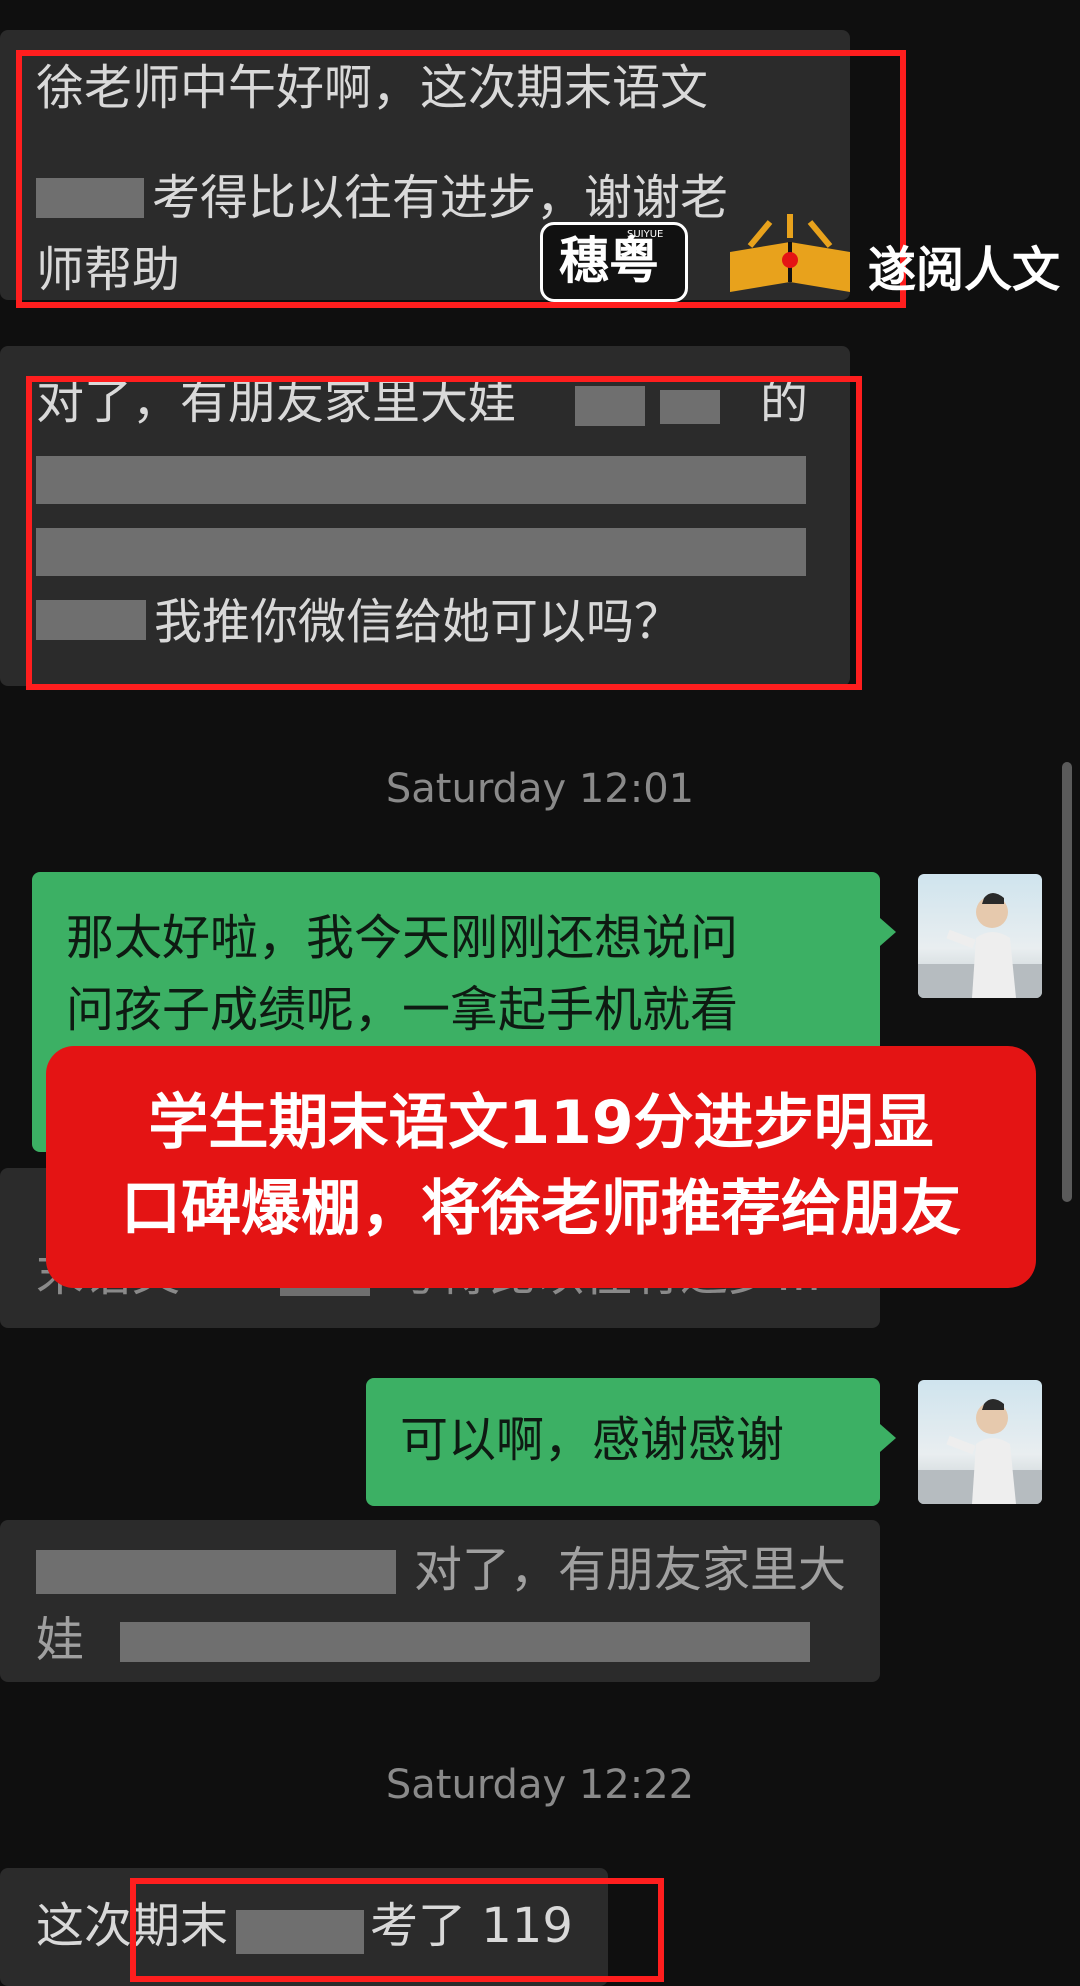  What do you see at coordinates (60, 1640) in the screenshot?
I see `message-line: 娃` at bounding box center [60, 1640].